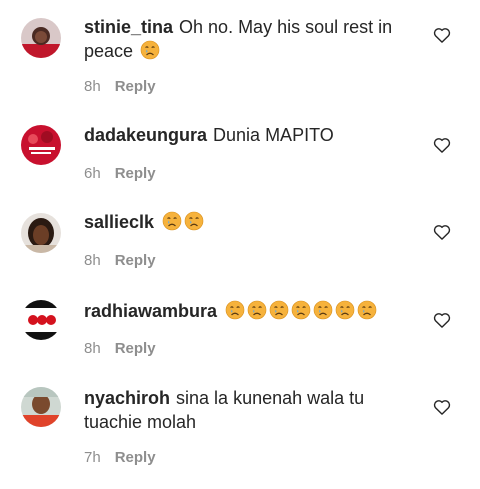 The width and height of the screenshot is (480, 489). Describe the element at coordinates (145, 135) in the screenshot. I see `comment-username: dadakeungura` at that location.